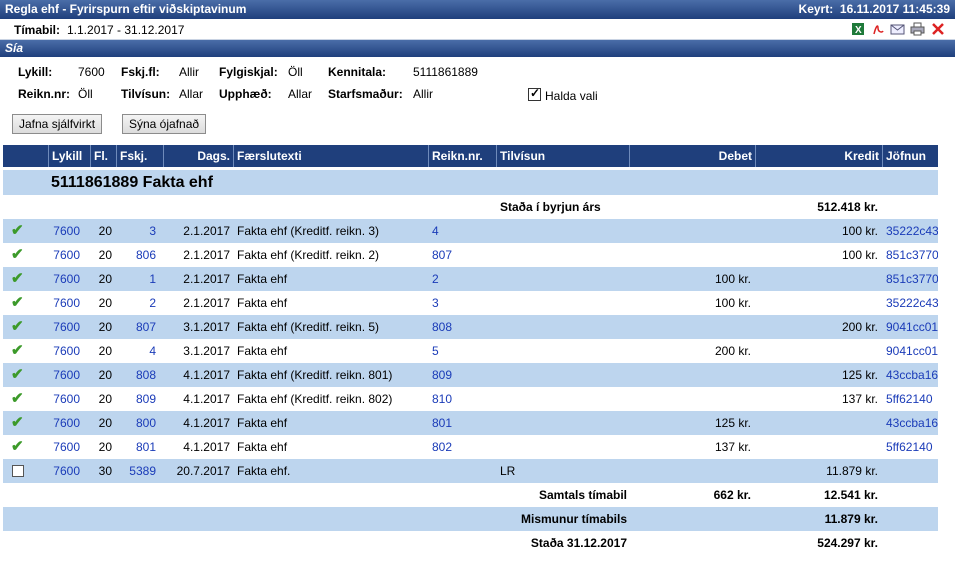 The width and height of the screenshot is (955, 562). Describe the element at coordinates (198, 156) in the screenshot. I see `col-dags: Dags.` at that location.